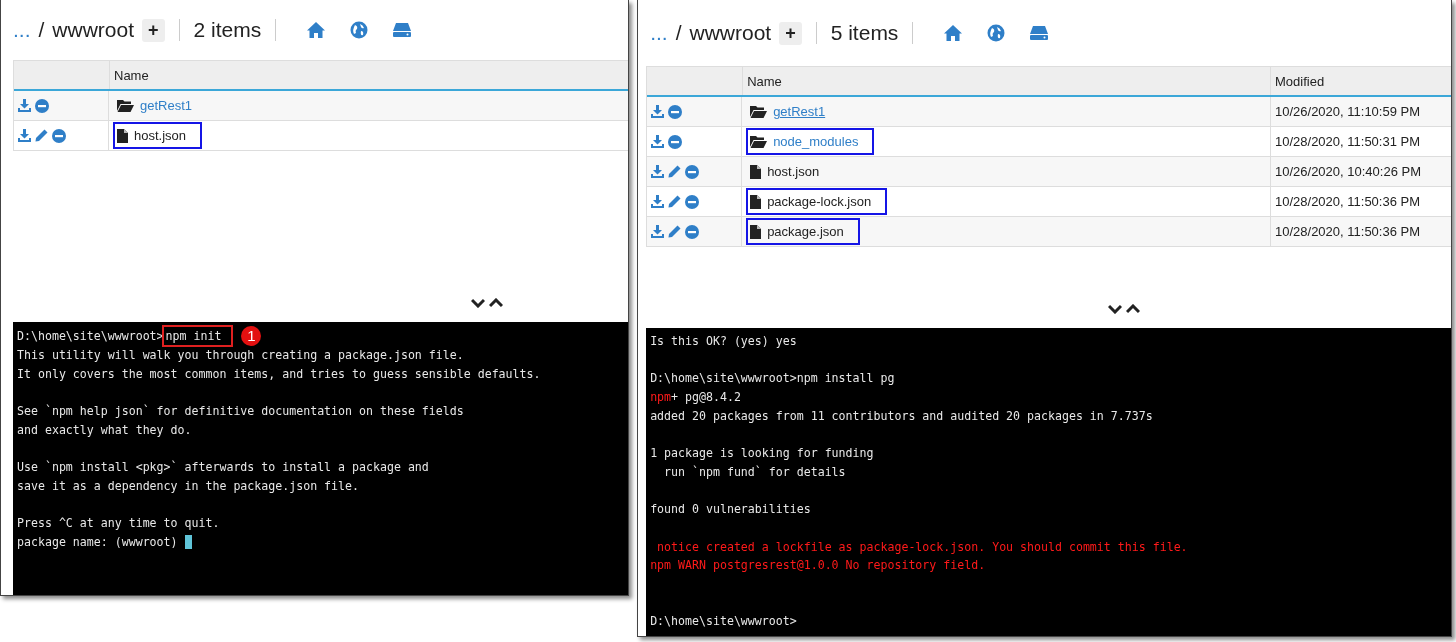  I want to click on file-link: package.json, so click(803, 231).